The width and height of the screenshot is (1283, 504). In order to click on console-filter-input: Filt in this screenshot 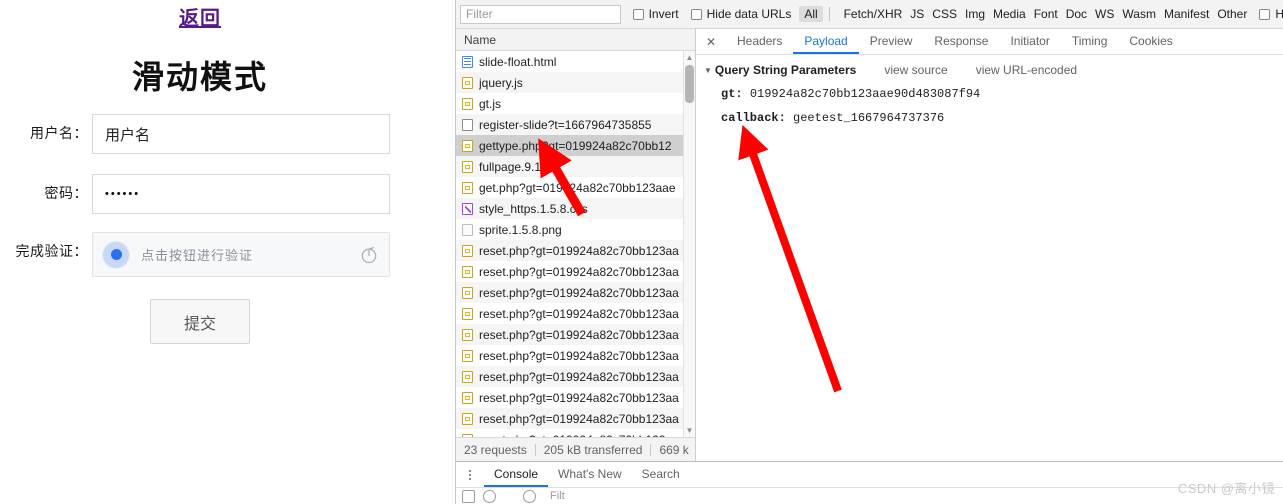, I will do `click(557, 496)`.